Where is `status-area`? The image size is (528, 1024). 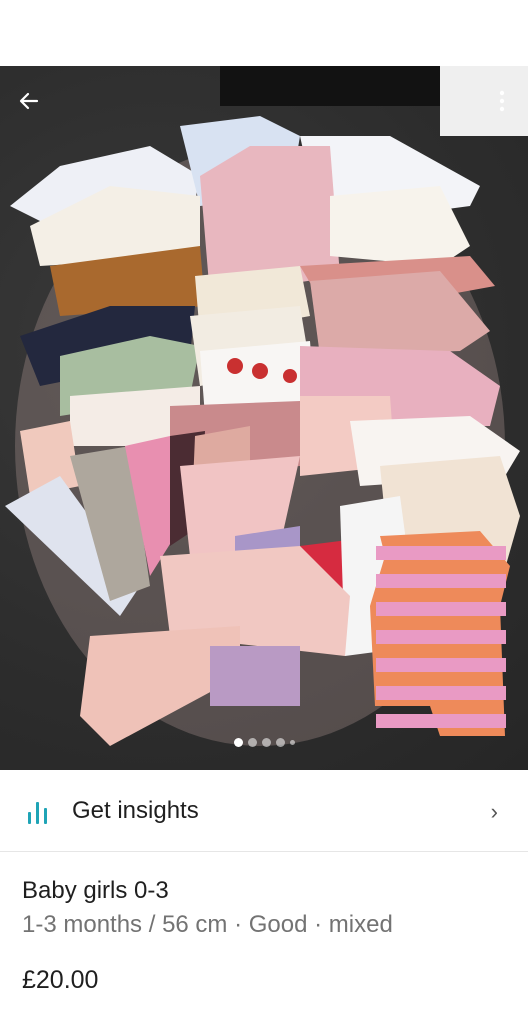
status-area is located at coordinates (264, 33).